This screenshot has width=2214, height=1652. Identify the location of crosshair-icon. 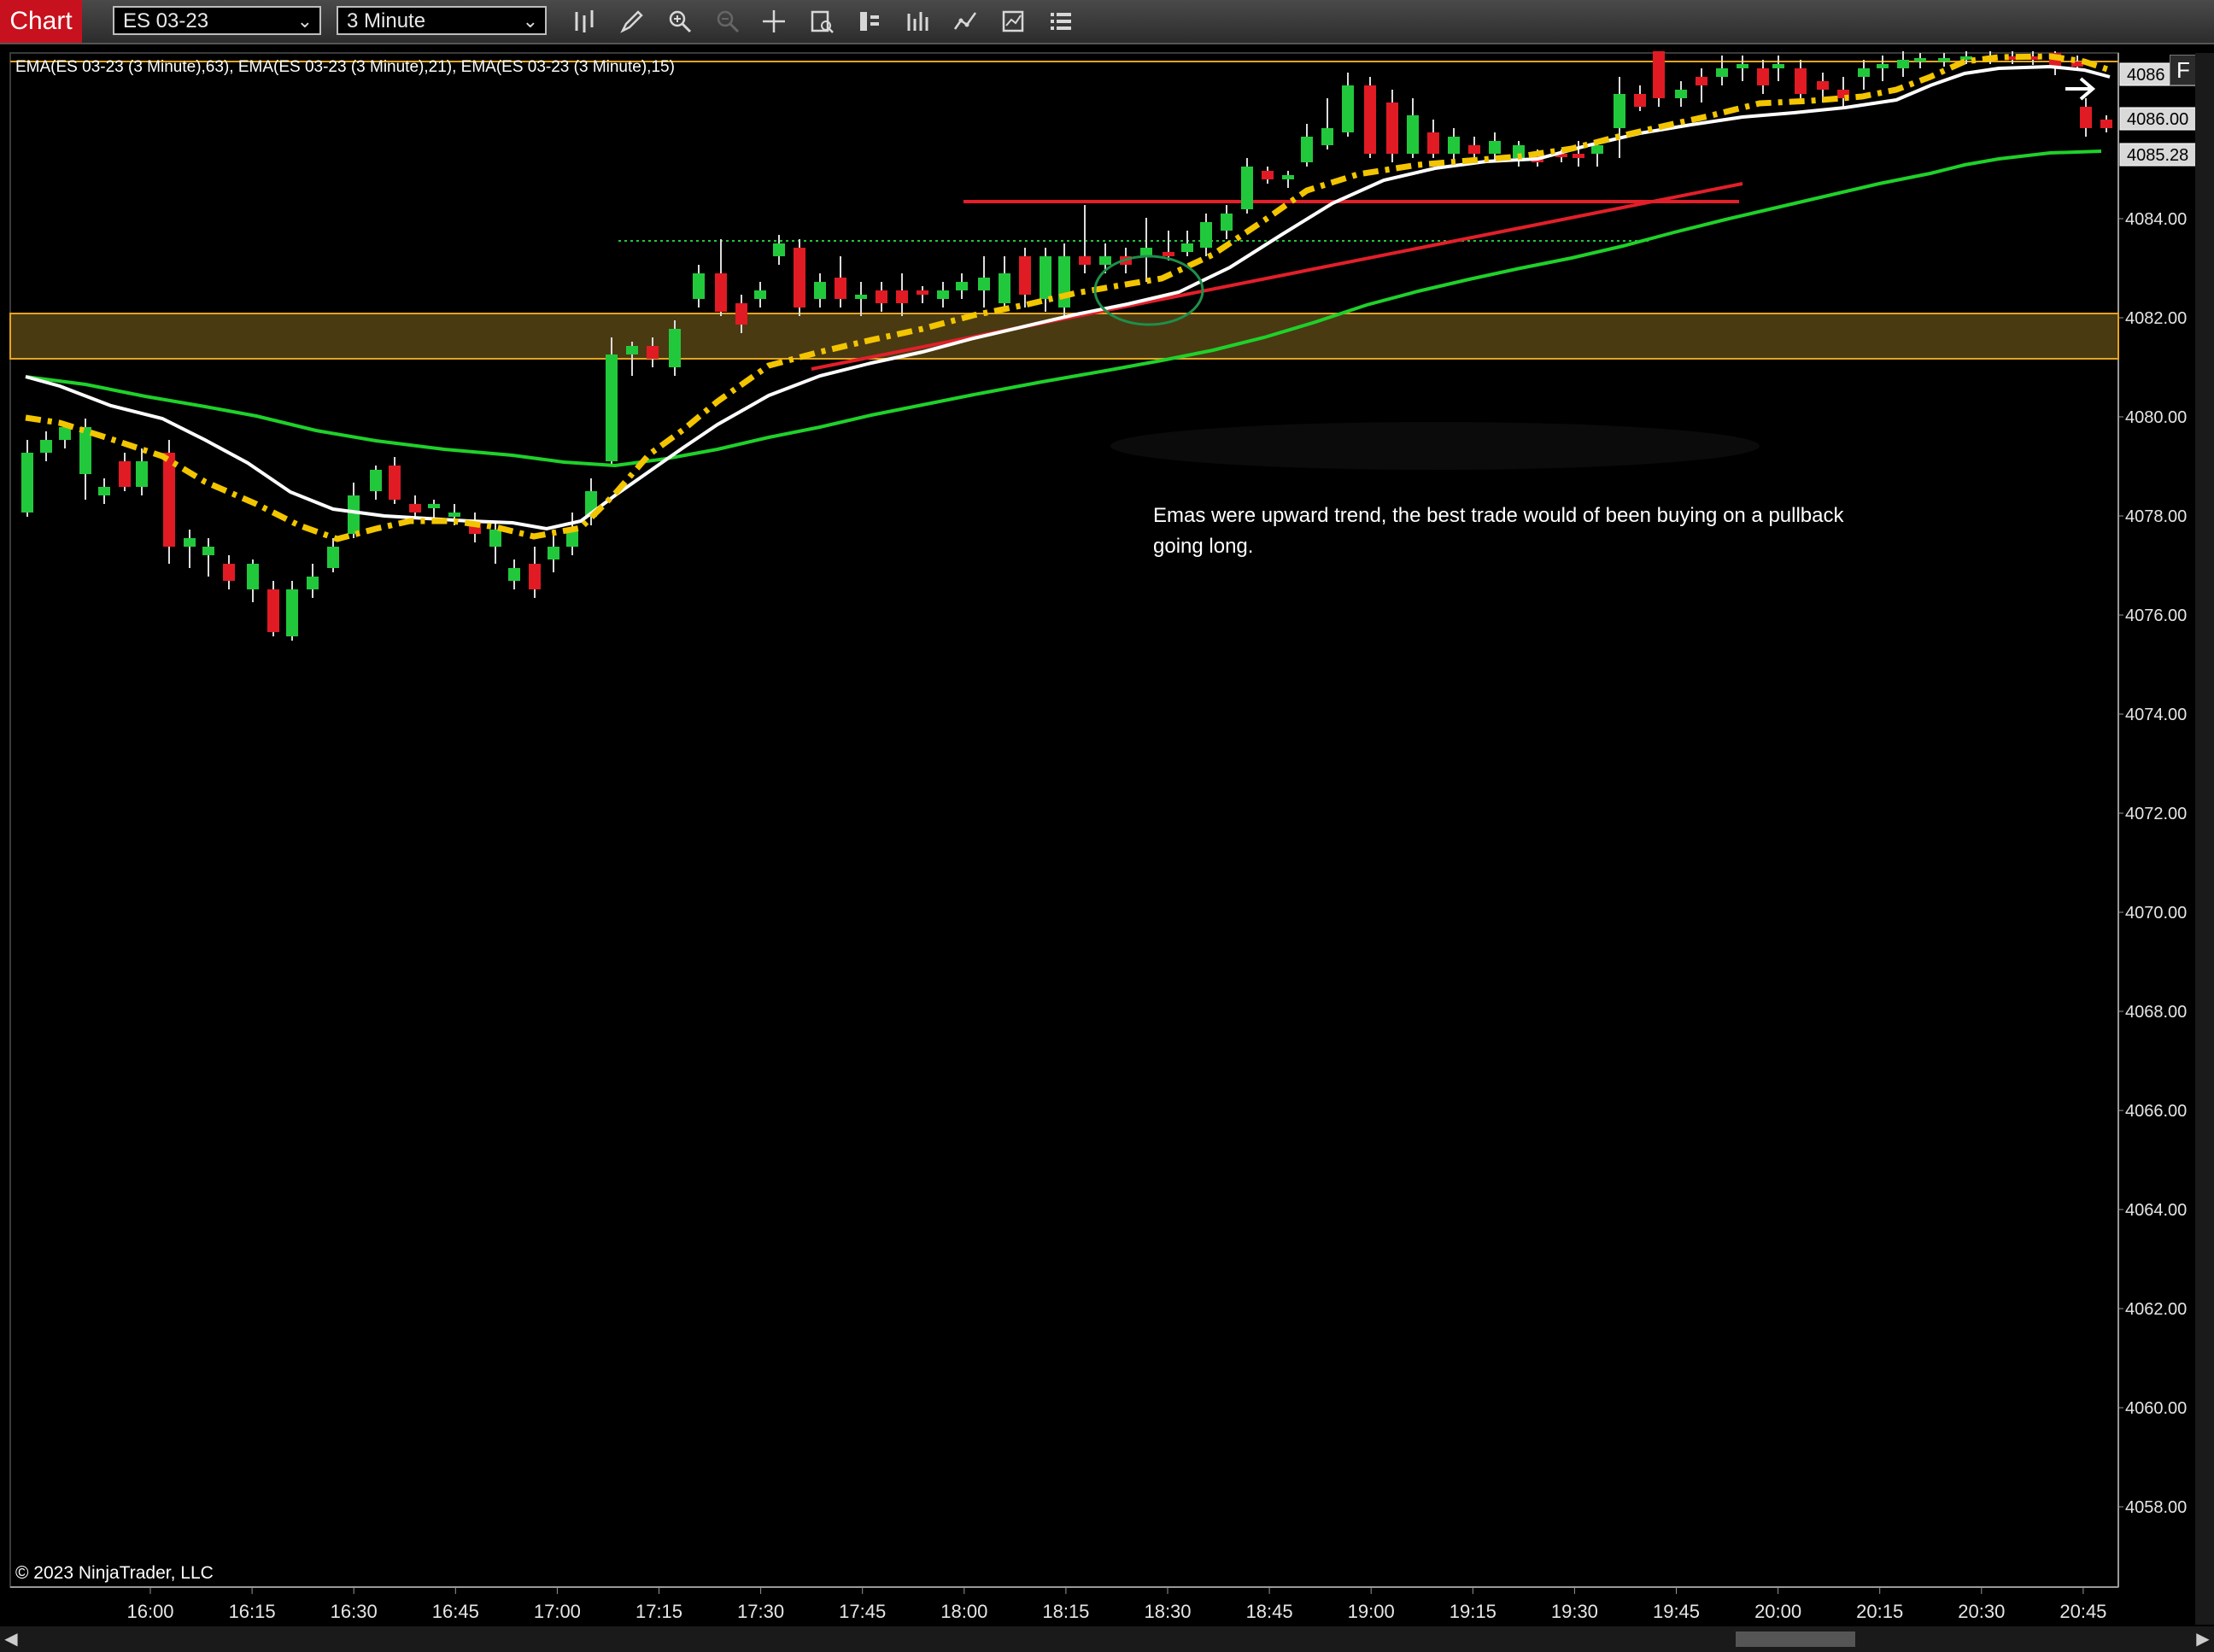
(773, 21).